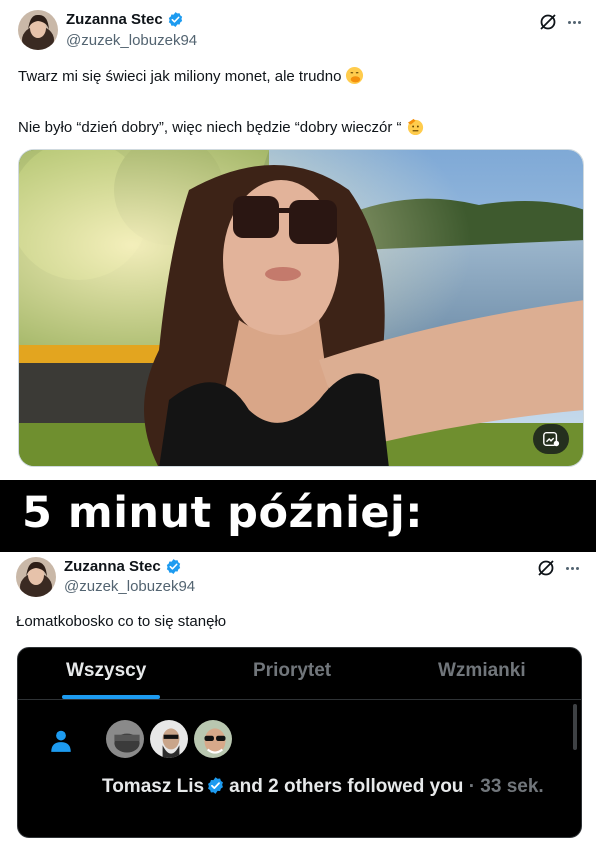 The image size is (596, 841). Describe the element at coordinates (575, 727) in the screenshot. I see `scrollbar` at that location.